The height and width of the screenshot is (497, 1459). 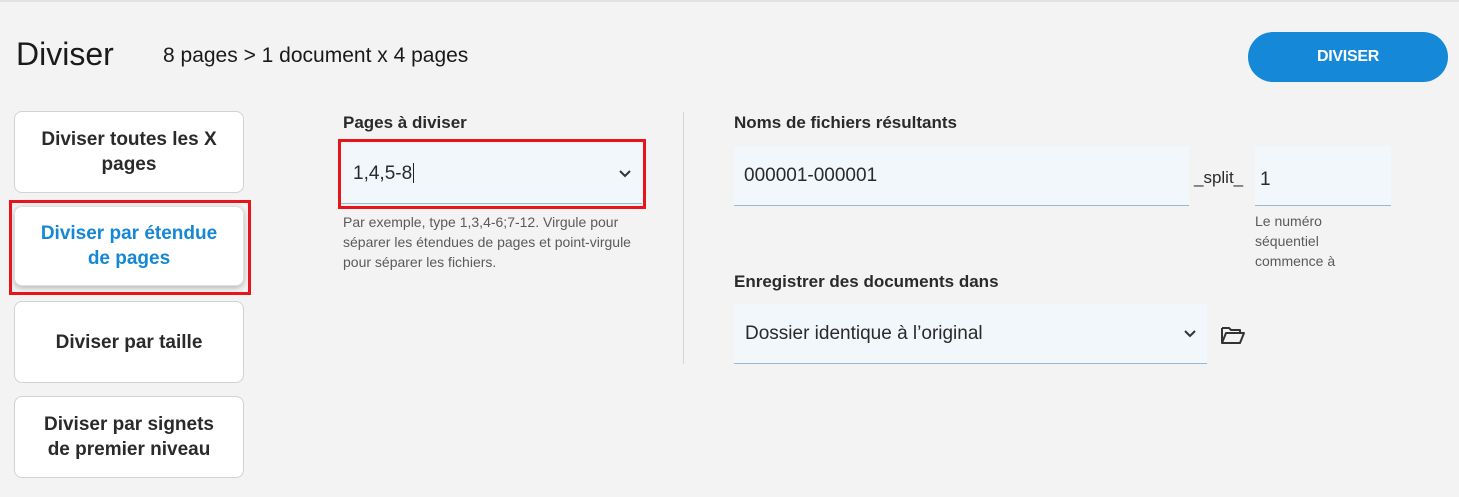 I want to click on pages-label: Pages à diviser, so click(x=405, y=122).